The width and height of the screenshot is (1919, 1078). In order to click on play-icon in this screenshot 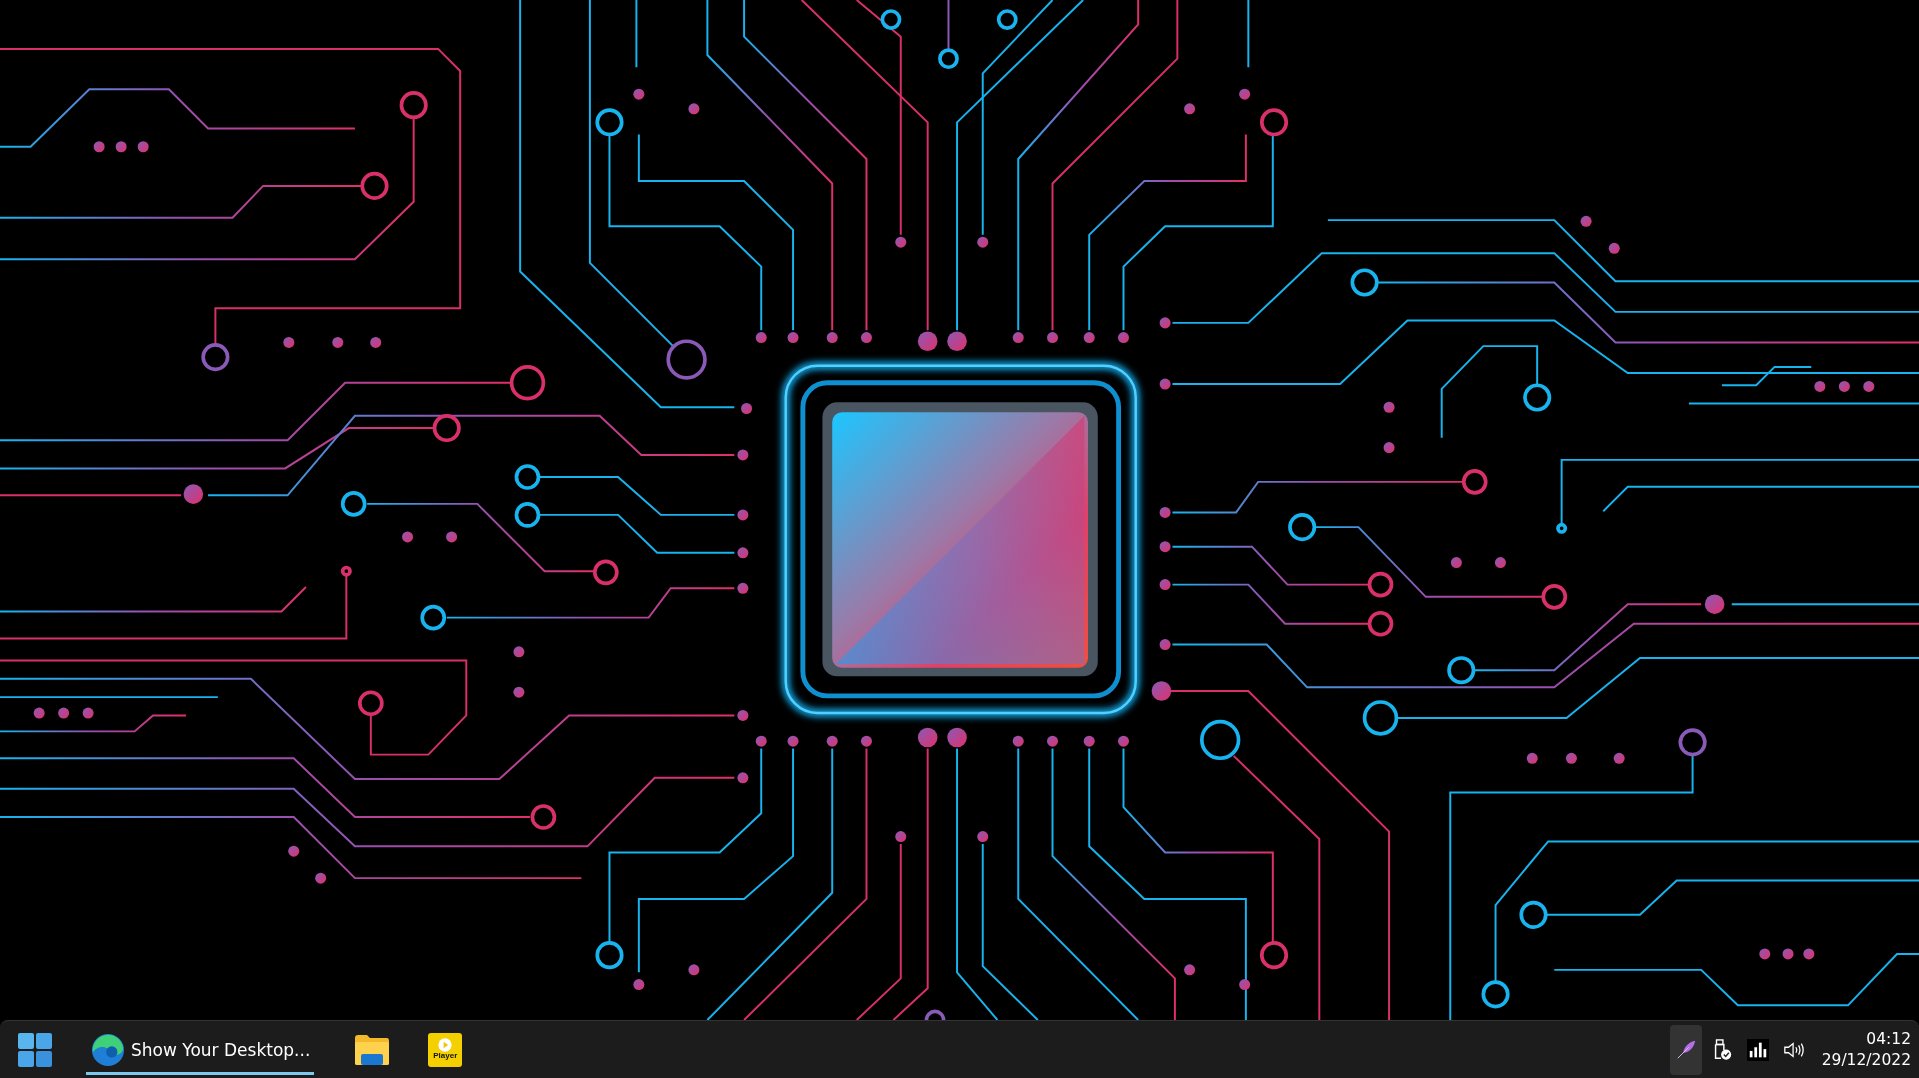, I will do `click(445, 1045)`.